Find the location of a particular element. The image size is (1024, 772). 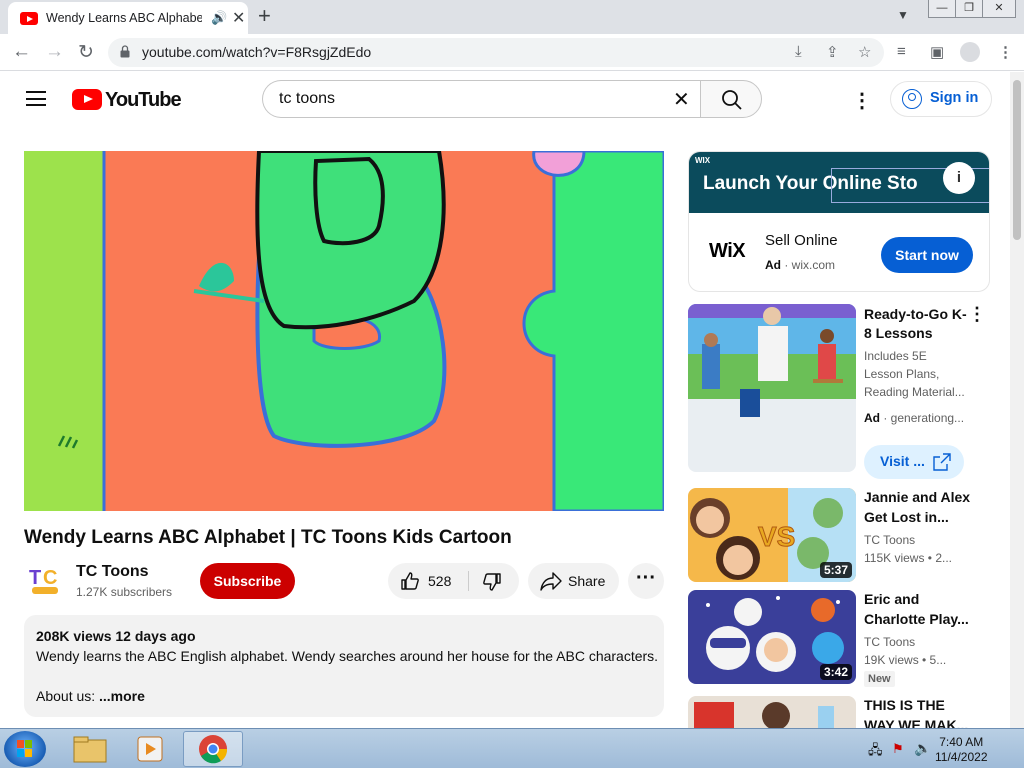

external-link-icon is located at coordinates (942, 462).